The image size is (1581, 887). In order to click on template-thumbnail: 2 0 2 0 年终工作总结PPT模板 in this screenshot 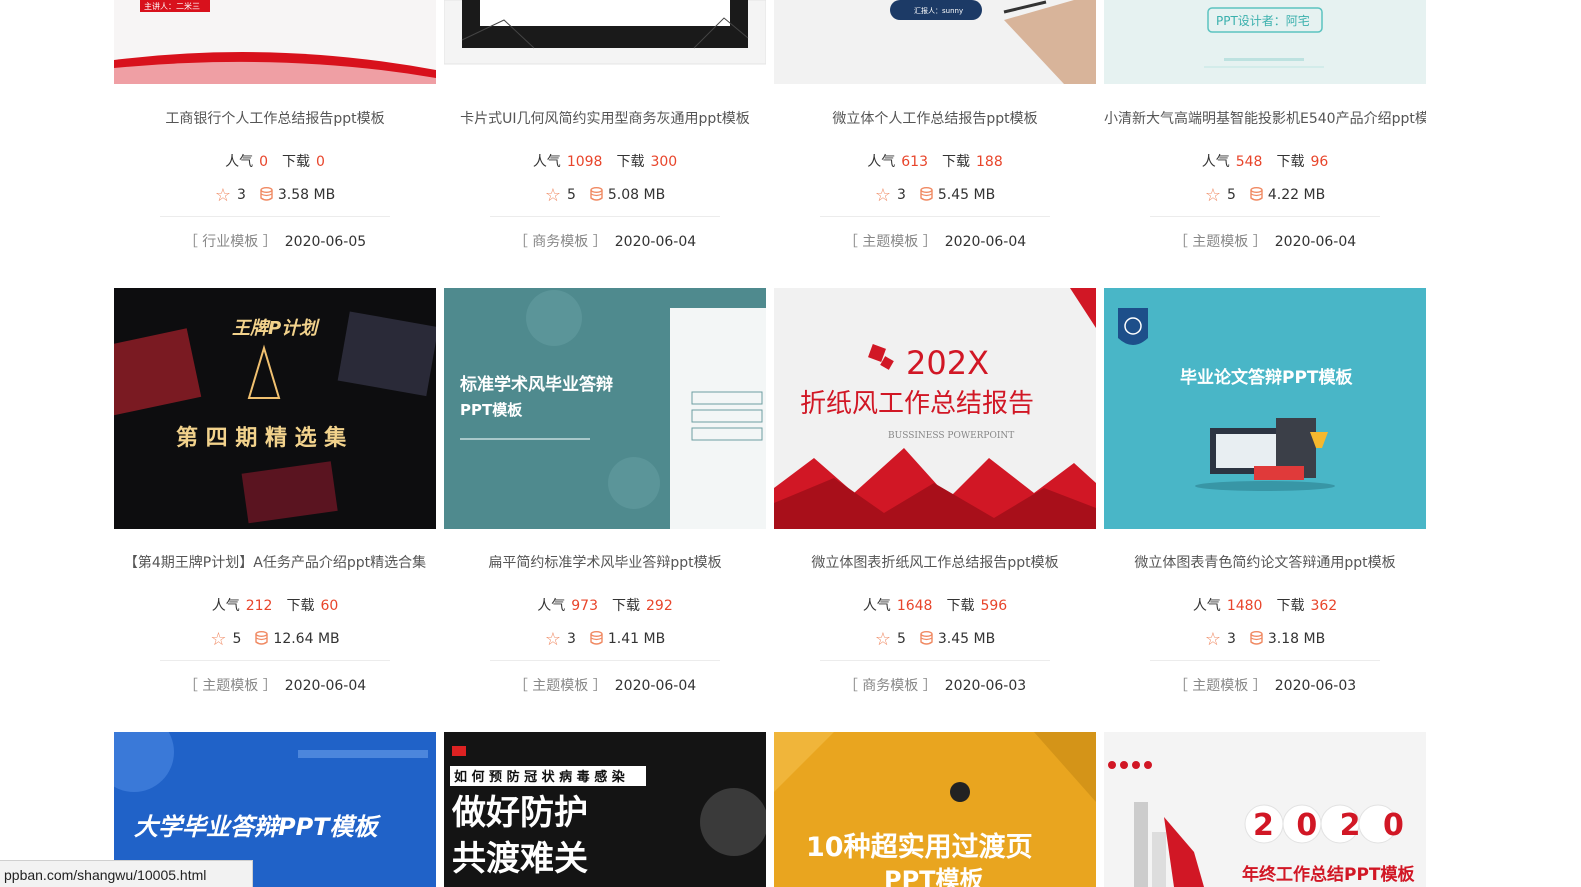, I will do `click(1265, 809)`.